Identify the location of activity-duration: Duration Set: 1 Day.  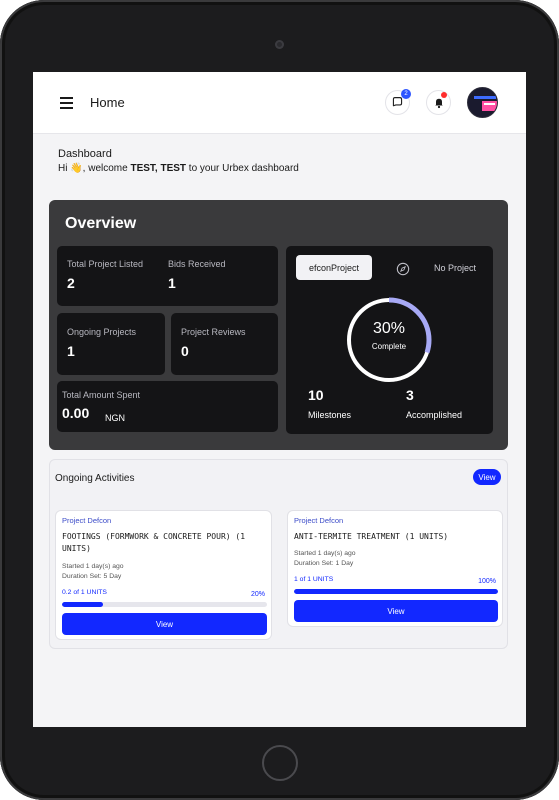
(324, 563).